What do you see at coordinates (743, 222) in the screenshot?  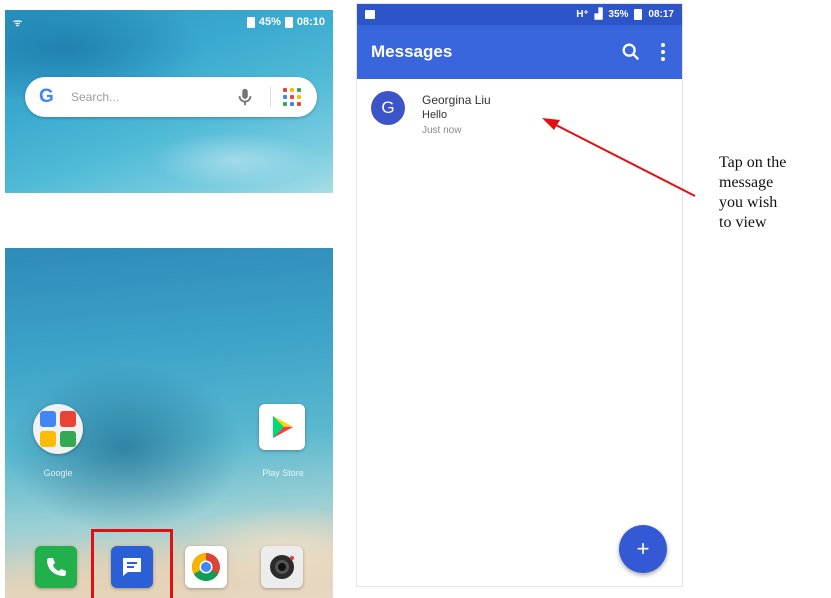 I see `annotation-line: to view` at bounding box center [743, 222].